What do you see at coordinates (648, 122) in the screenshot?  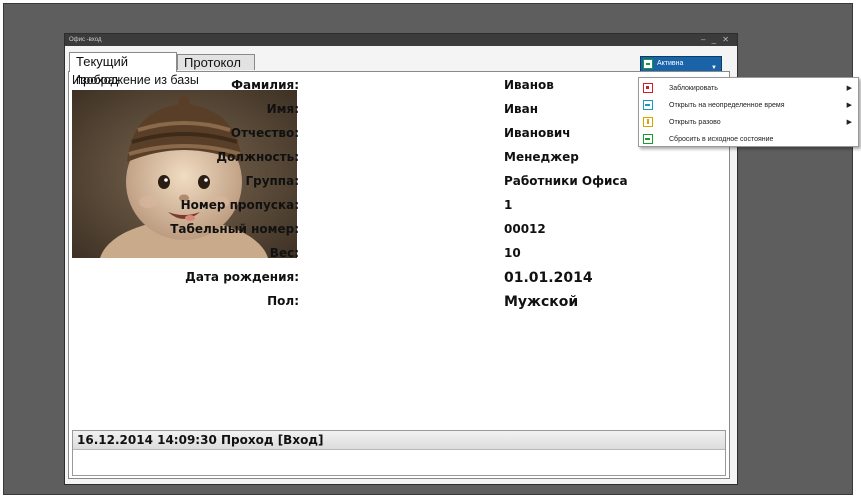 I see `once-icon` at bounding box center [648, 122].